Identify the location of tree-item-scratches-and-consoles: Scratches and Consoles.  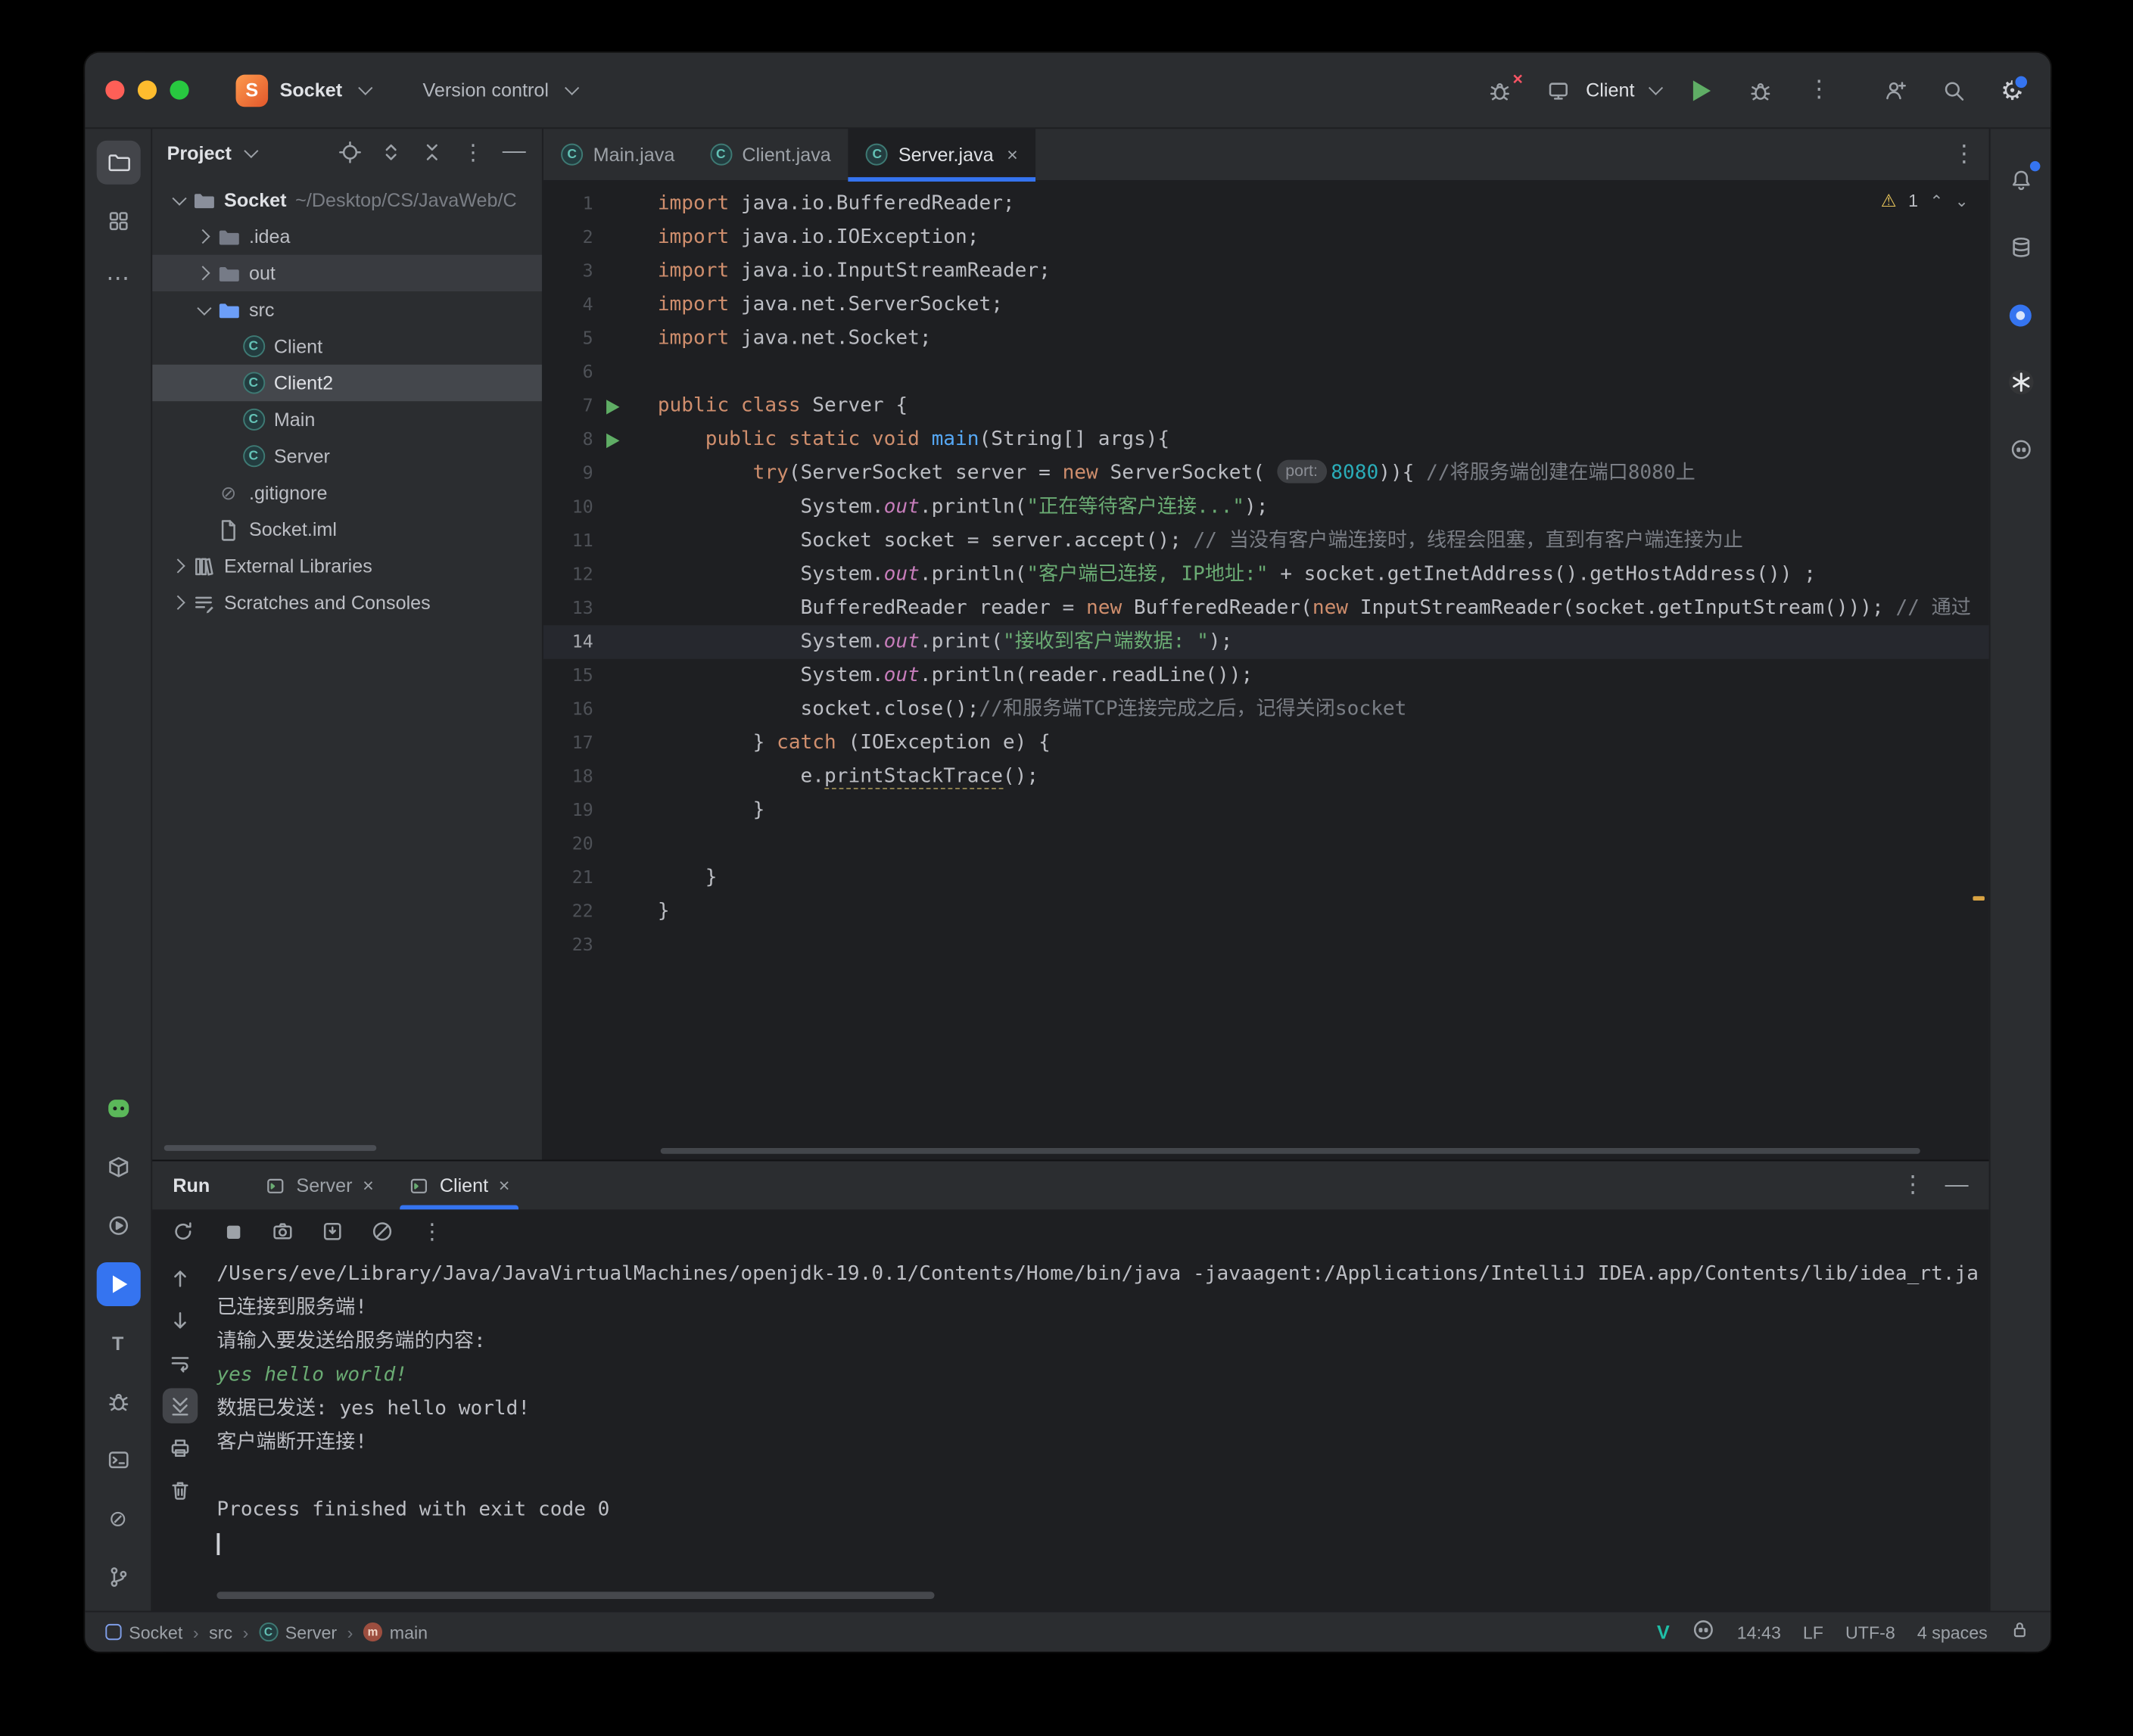
(347, 602).